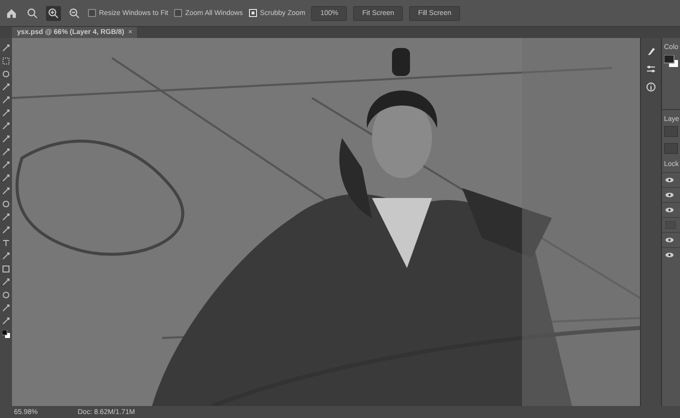 This screenshot has height=418, width=680. Describe the element at coordinates (53, 13) in the screenshot. I see `zoom-in-icon` at that location.